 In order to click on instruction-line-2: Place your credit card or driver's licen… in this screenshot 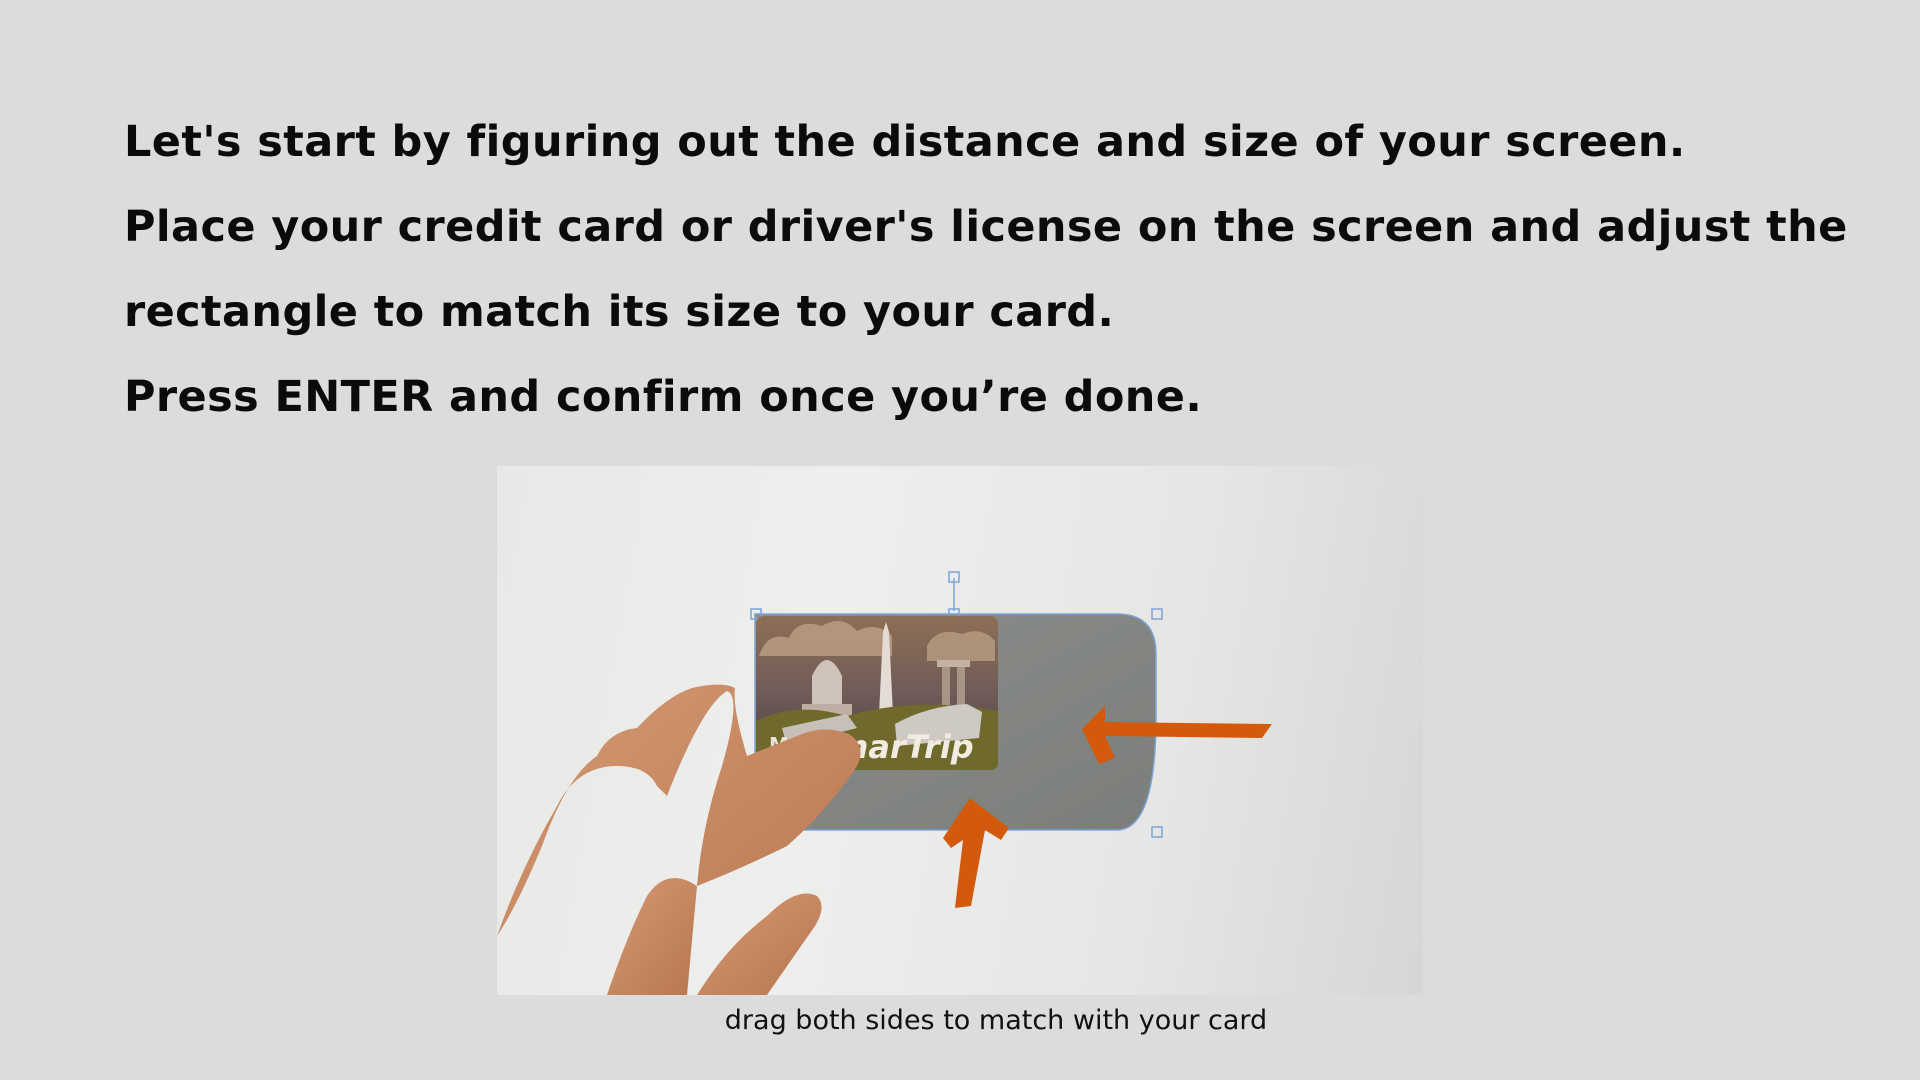, I will do `click(986, 227)`.